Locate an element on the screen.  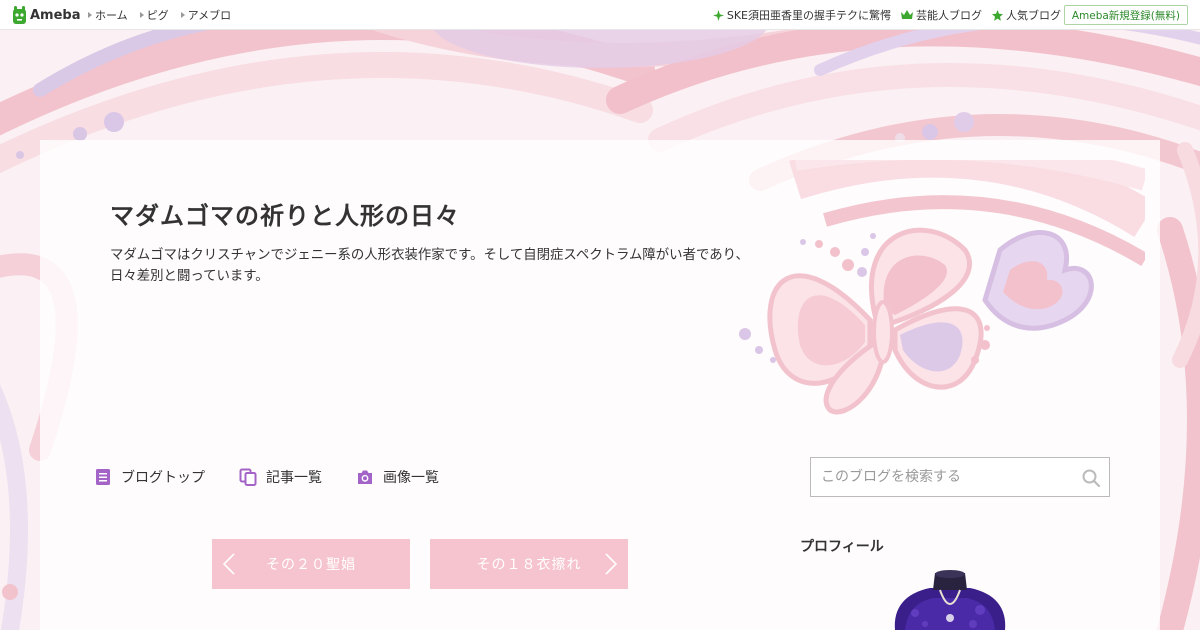
previous-article-label: その２０聖娼 is located at coordinates (311, 565).